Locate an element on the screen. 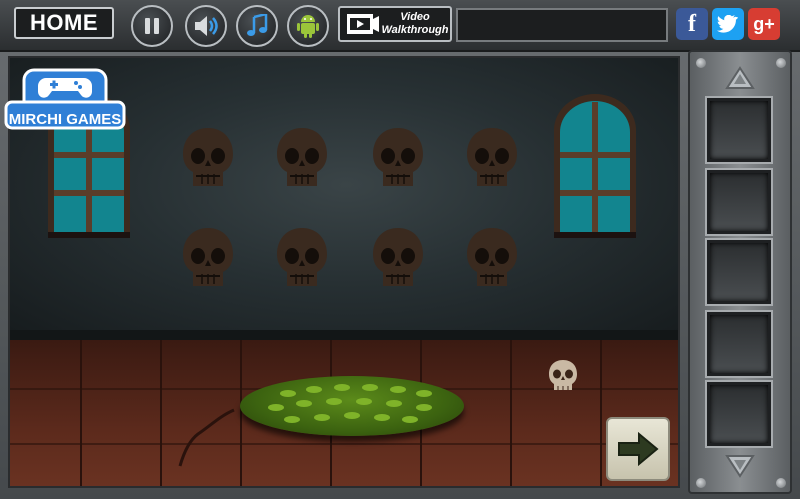 Image resolution: width=800 pixels, height=499 pixels. next-scene-button is located at coordinates (638, 449).